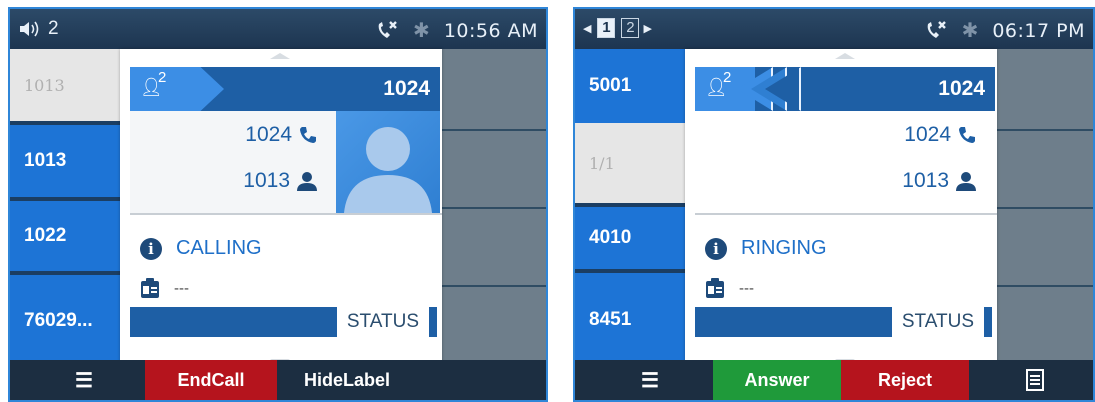  What do you see at coordinates (630, 86) in the screenshot?
I see `line-key-1: 5001` at bounding box center [630, 86].